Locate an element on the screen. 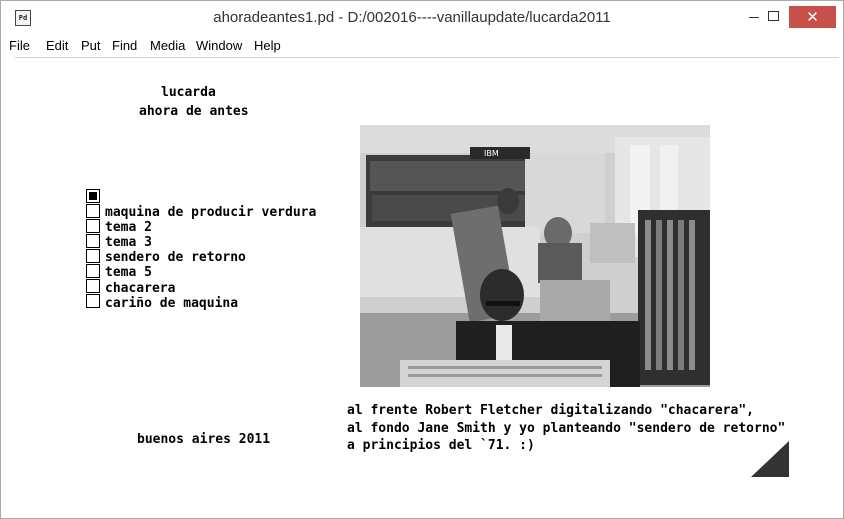 This screenshot has height=519, width=844. menu-help: Help is located at coordinates (267, 45).